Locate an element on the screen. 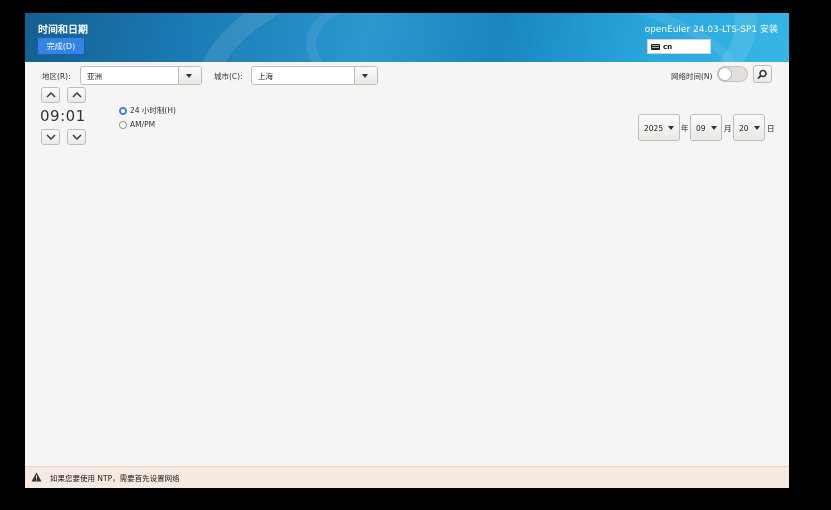 This screenshot has width=831, height=510. time-display: 09:01 is located at coordinates (63, 116).